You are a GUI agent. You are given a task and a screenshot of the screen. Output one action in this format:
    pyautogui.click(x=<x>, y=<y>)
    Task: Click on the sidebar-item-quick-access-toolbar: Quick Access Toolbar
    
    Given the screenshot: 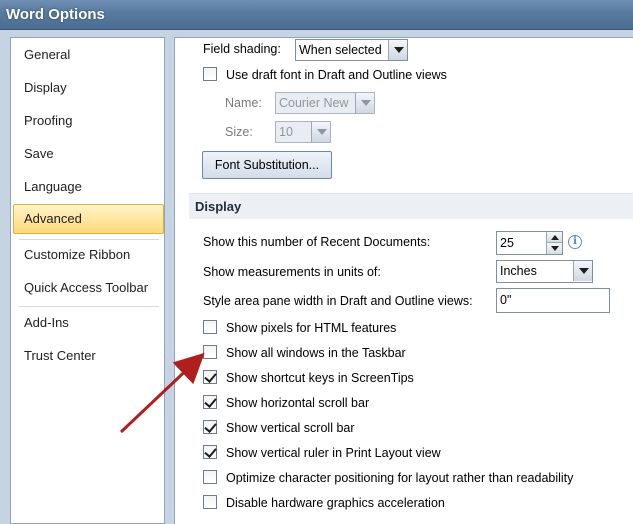 What is the action you would take?
    pyautogui.click(x=87, y=288)
    